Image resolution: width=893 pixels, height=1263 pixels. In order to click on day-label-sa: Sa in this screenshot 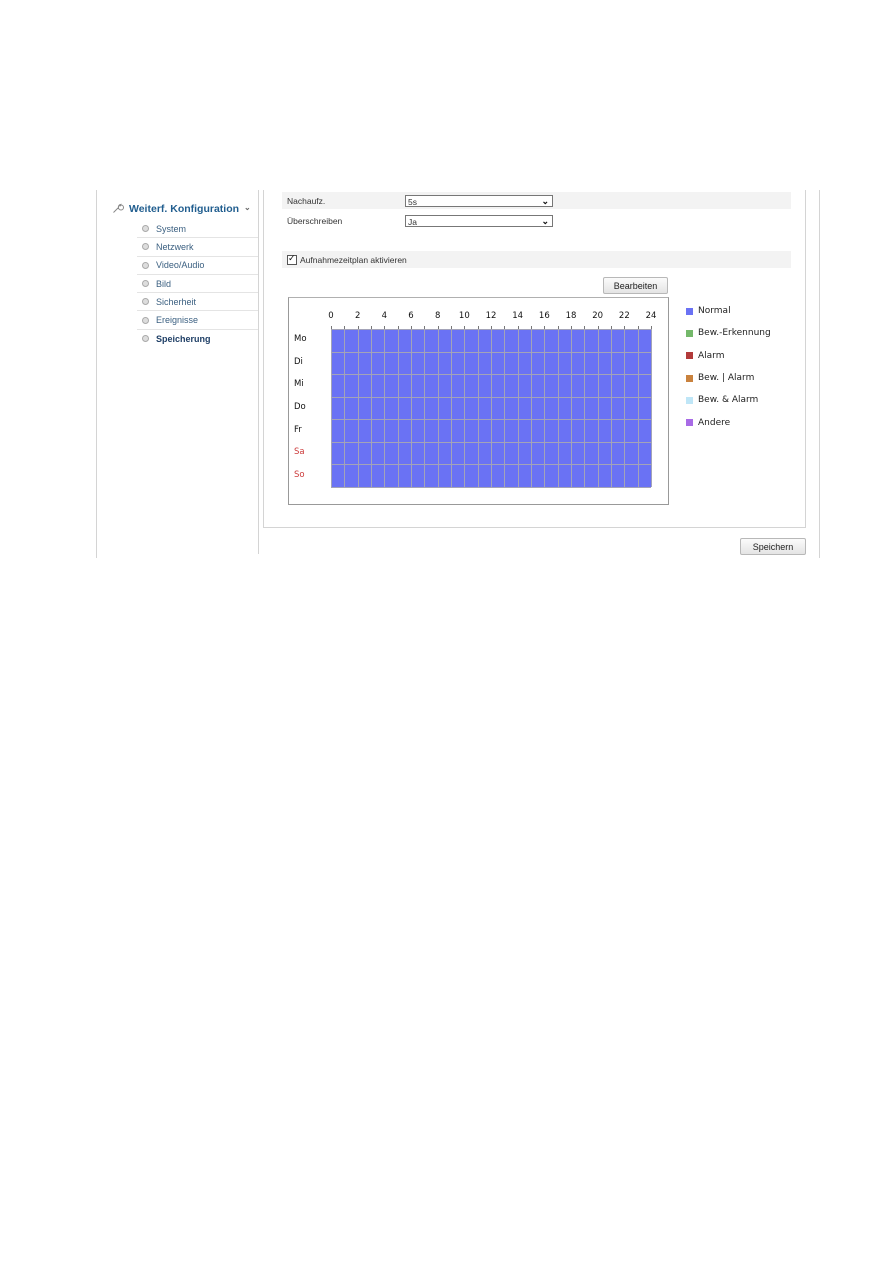, I will do `click(299, 452)`.